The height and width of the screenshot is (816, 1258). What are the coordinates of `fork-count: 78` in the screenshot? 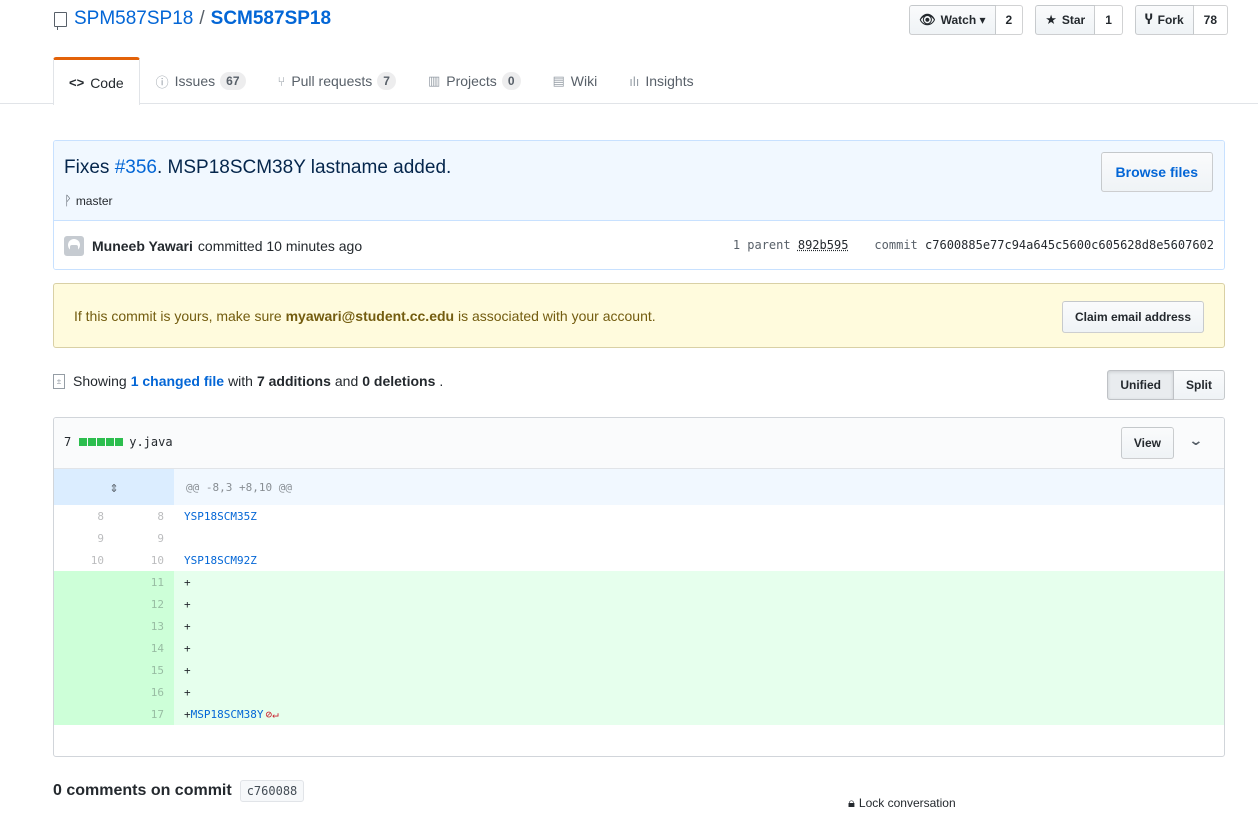 It's located at (1210, 20).